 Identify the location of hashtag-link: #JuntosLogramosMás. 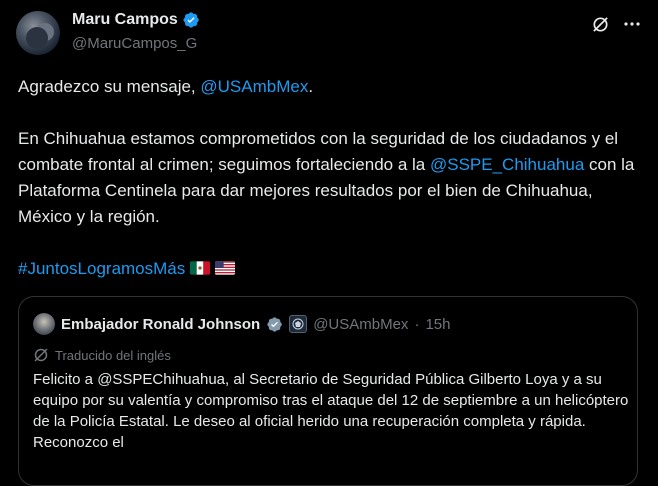
(101, 268).